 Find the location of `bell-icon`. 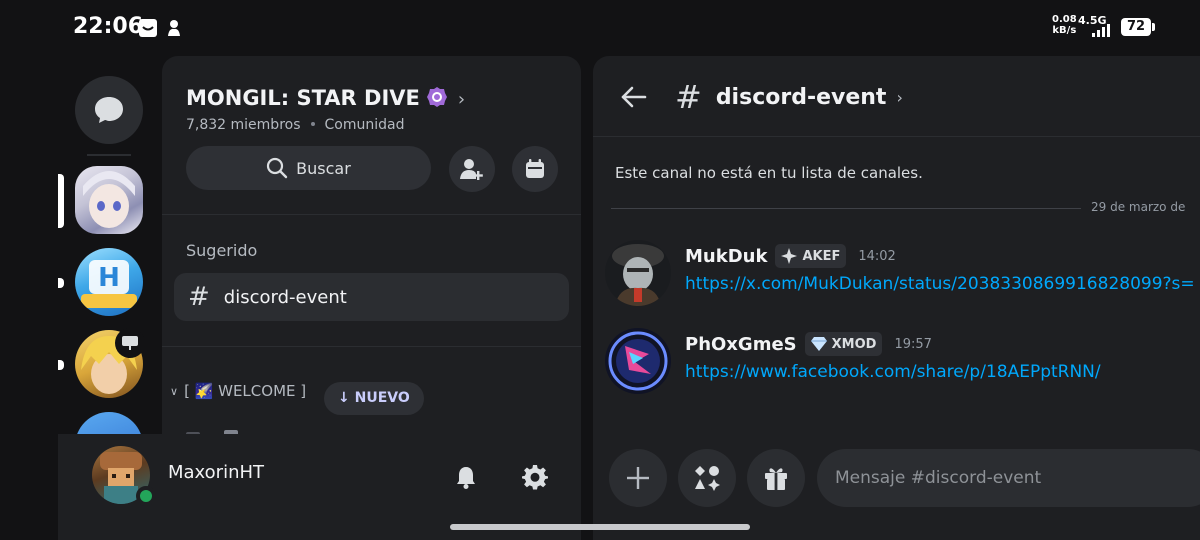

bell-icon is located at coordinates (466, 478).